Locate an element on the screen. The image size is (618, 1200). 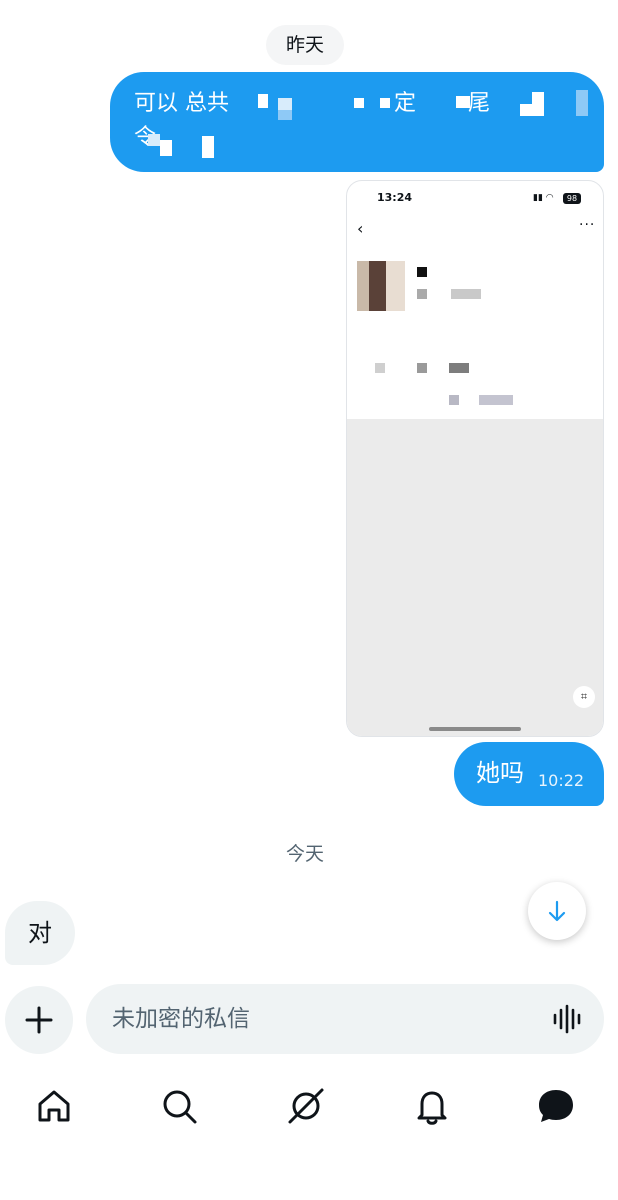
scroll-to-bottom-button is located at coordinates (557, 911).